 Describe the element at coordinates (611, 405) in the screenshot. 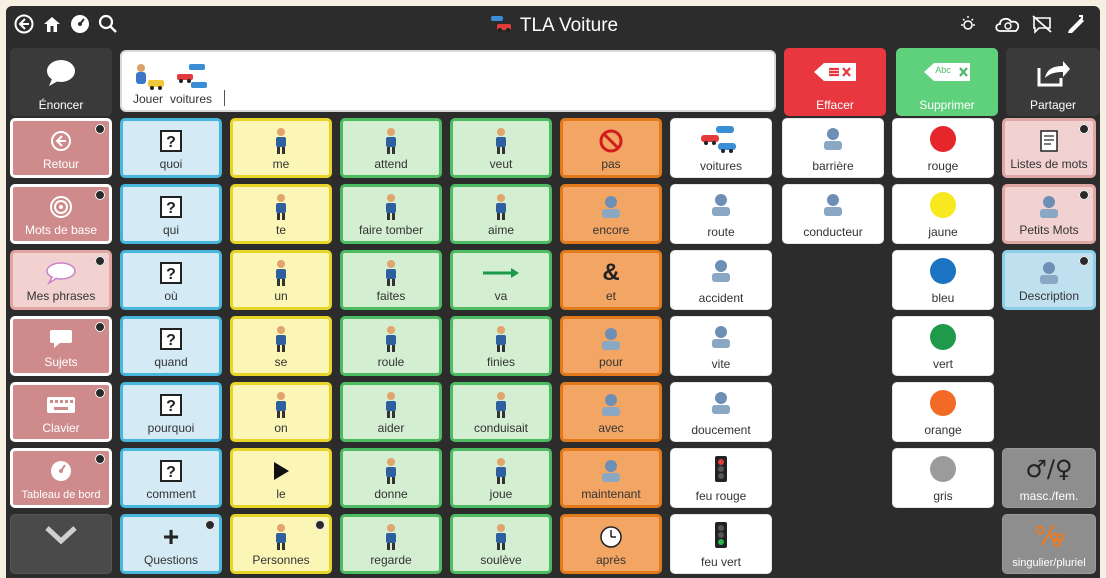

I see `avec-icon` at that location.